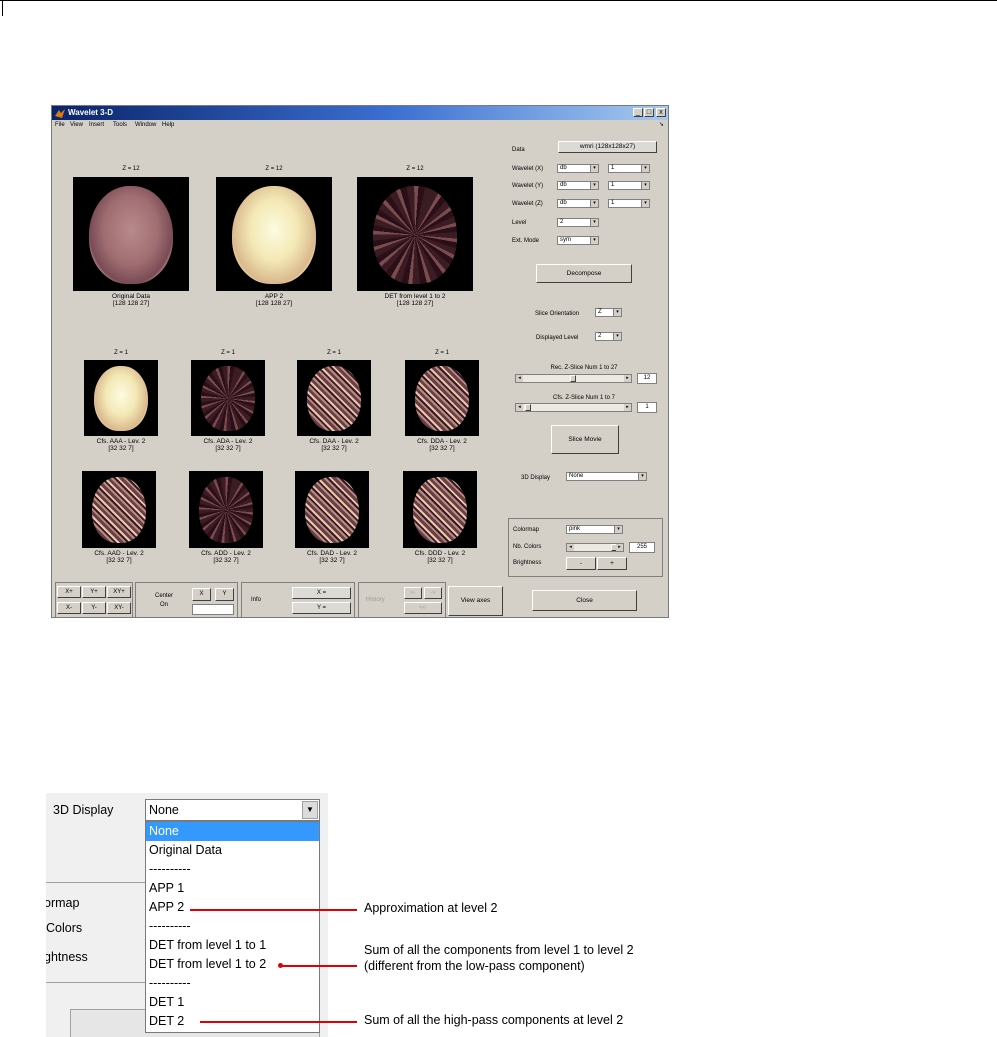  Describe the element at coordinates (431, 908) in the screenshot. I see `annotation-app2: Approximation at level 2` at that location.